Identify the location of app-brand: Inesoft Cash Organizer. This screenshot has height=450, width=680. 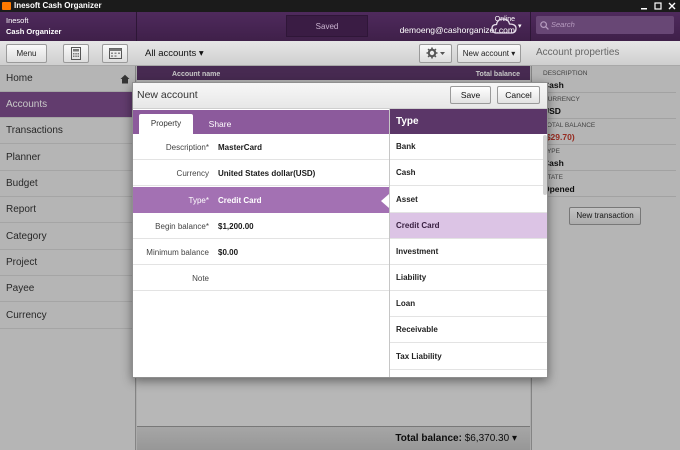
(33, 26).